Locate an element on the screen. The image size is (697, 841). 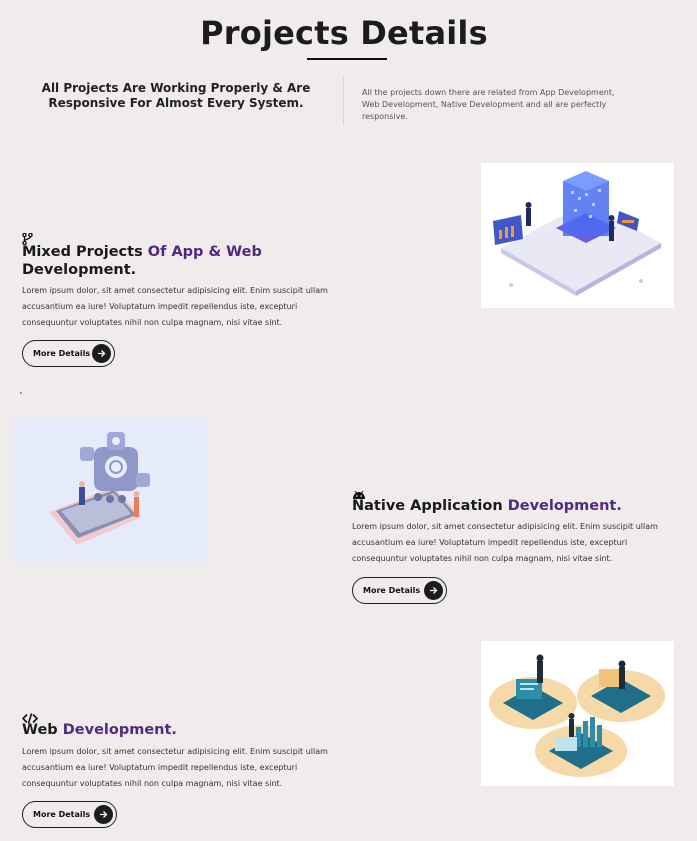
intro-divider is located at coordinates (343, 101).